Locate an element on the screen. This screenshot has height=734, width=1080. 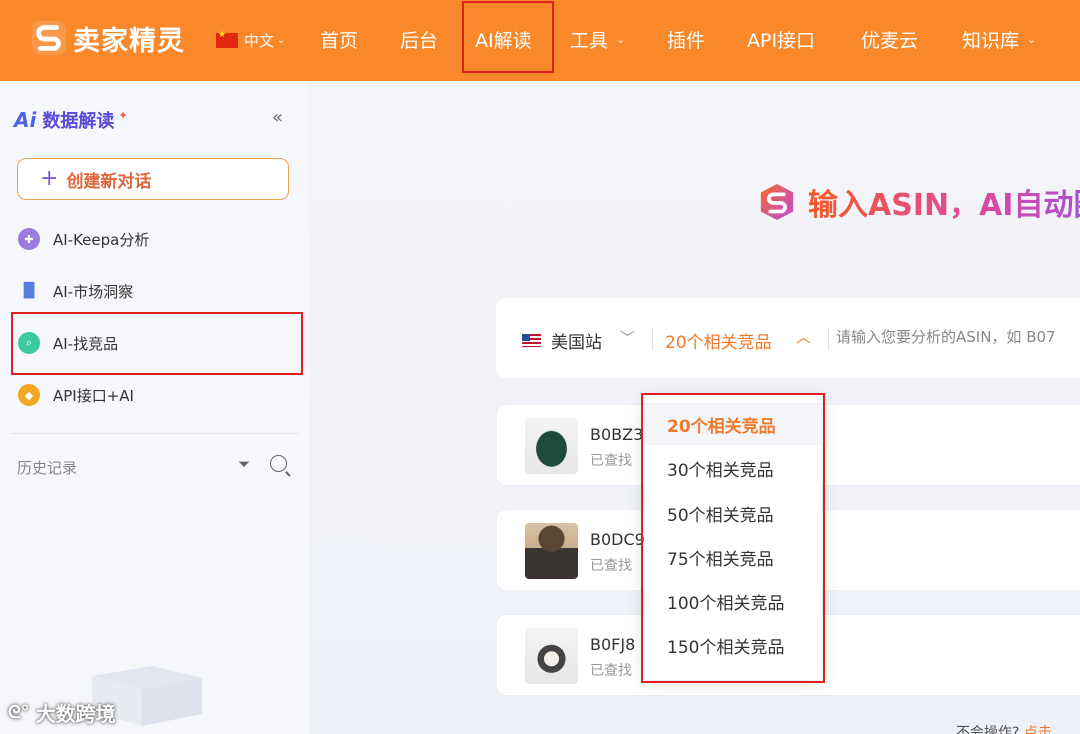
nav-tools: 工具 ⌄ is located at coordinates (597, 39).